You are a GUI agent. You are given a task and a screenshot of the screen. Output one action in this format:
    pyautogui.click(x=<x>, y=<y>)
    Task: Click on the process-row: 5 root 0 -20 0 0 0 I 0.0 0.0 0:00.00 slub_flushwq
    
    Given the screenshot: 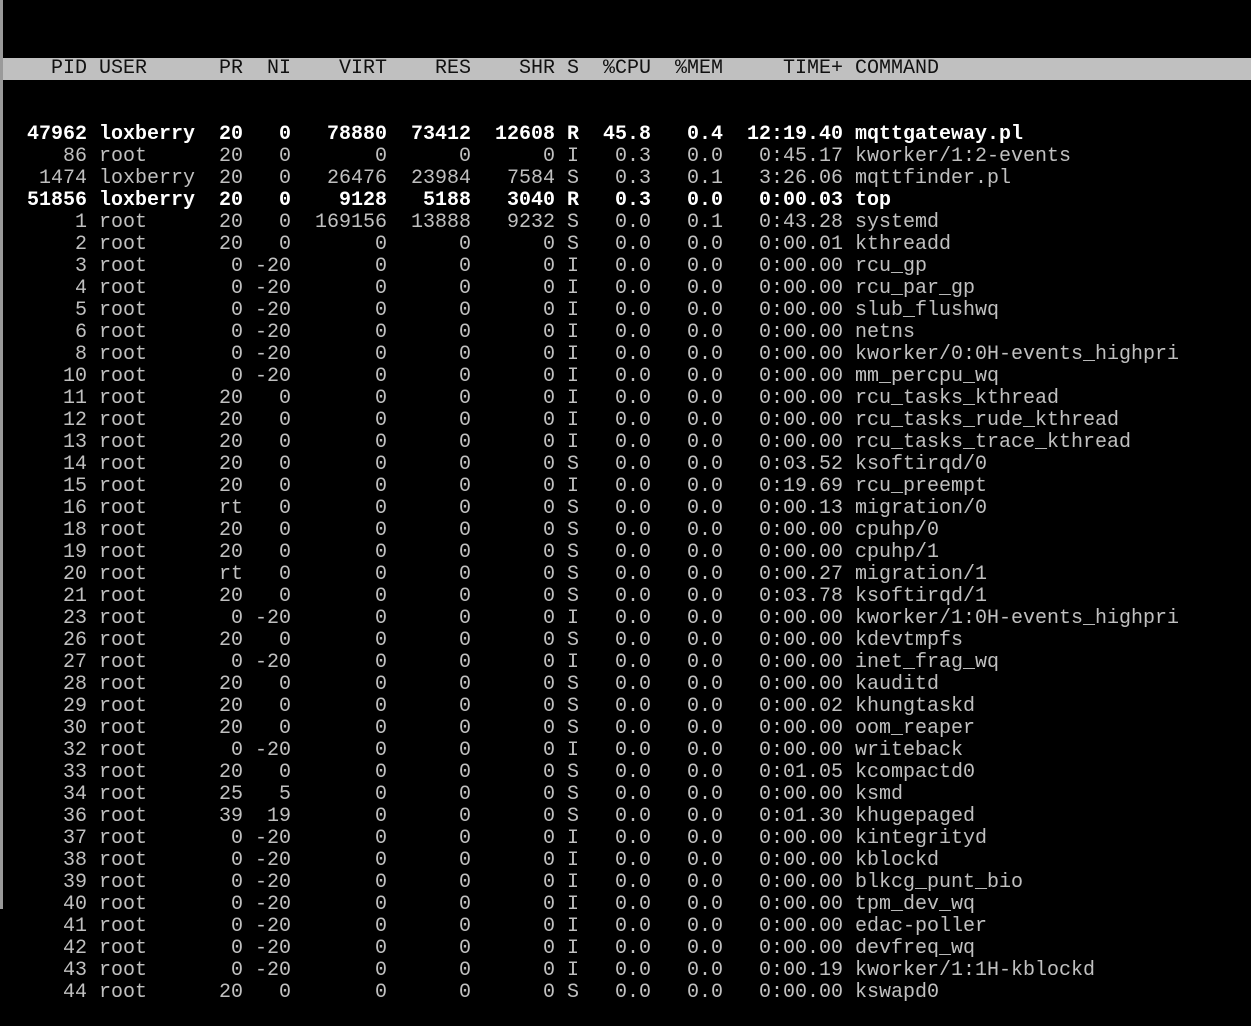 What is the action you would take?
    pyautogui.click(x=627, y=311)
    